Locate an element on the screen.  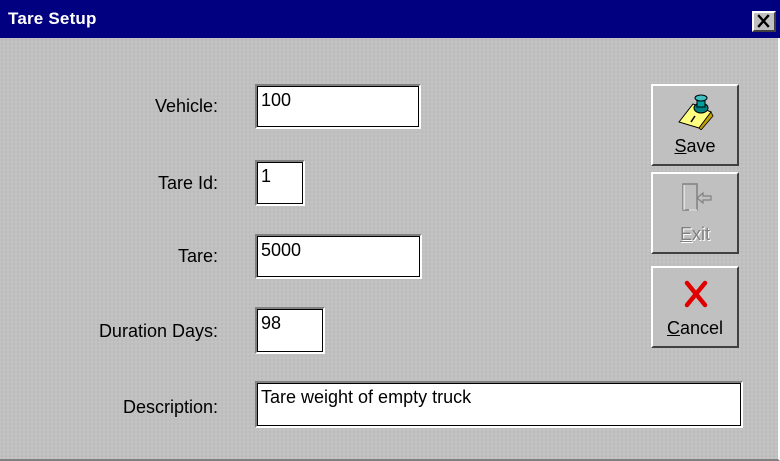
duration-days-value: 98 is located at coordinates (271, 323).